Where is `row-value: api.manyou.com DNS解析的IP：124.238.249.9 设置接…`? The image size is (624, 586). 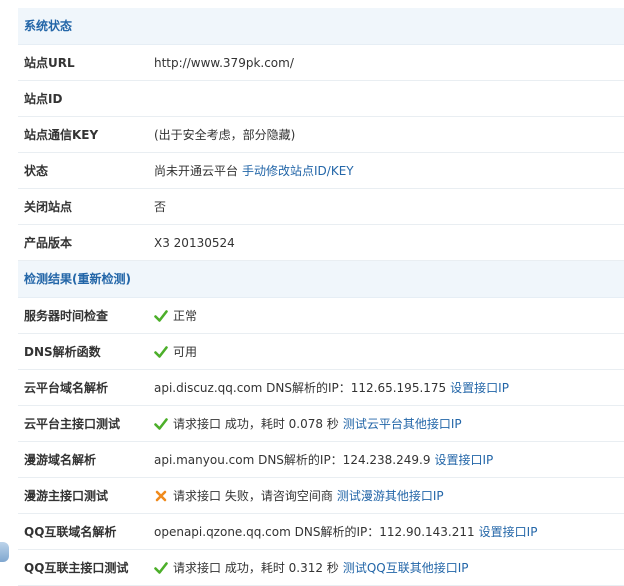 row-value: api.manyou.com DNS解析的IP：124.238.249.9 设置接… is located at coordinates (389, 459).